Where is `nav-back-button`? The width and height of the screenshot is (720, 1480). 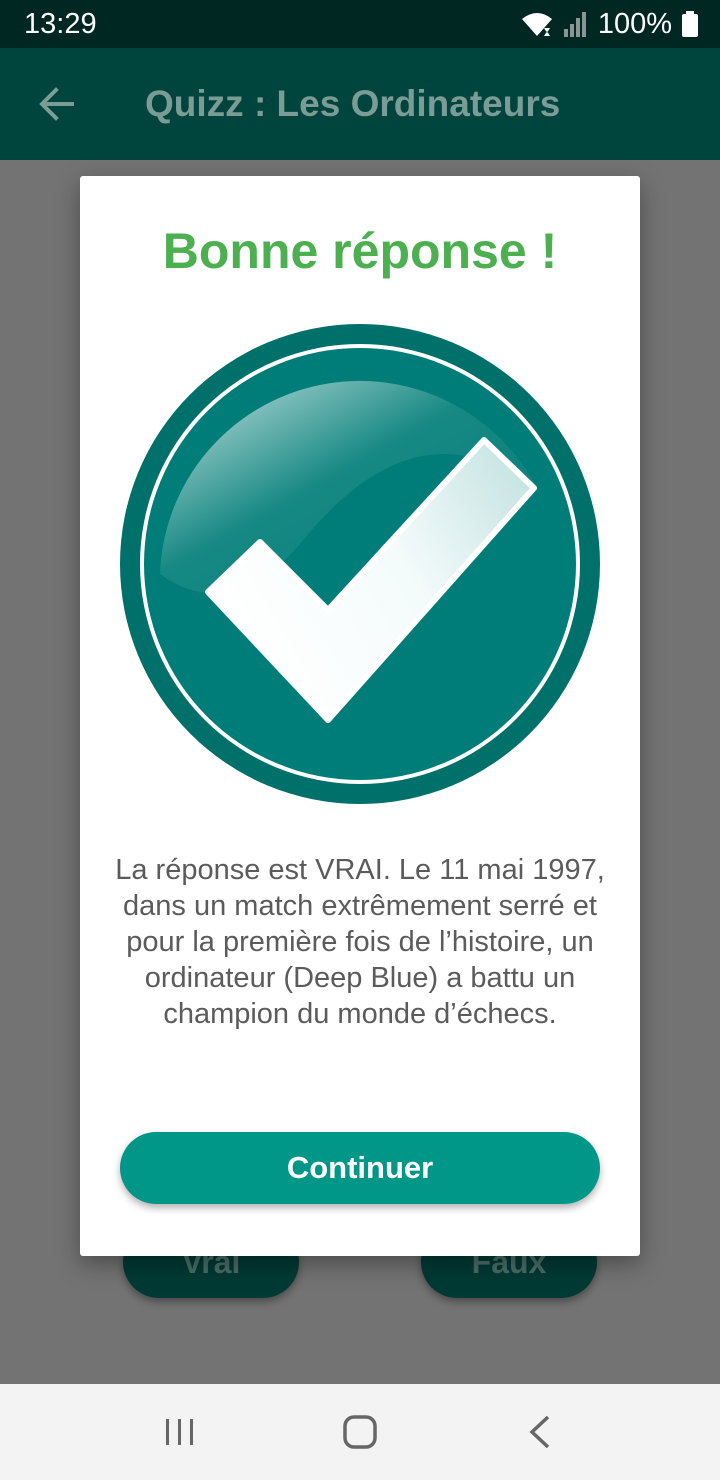
nav-back-button is located at coordinates (540, 1432).